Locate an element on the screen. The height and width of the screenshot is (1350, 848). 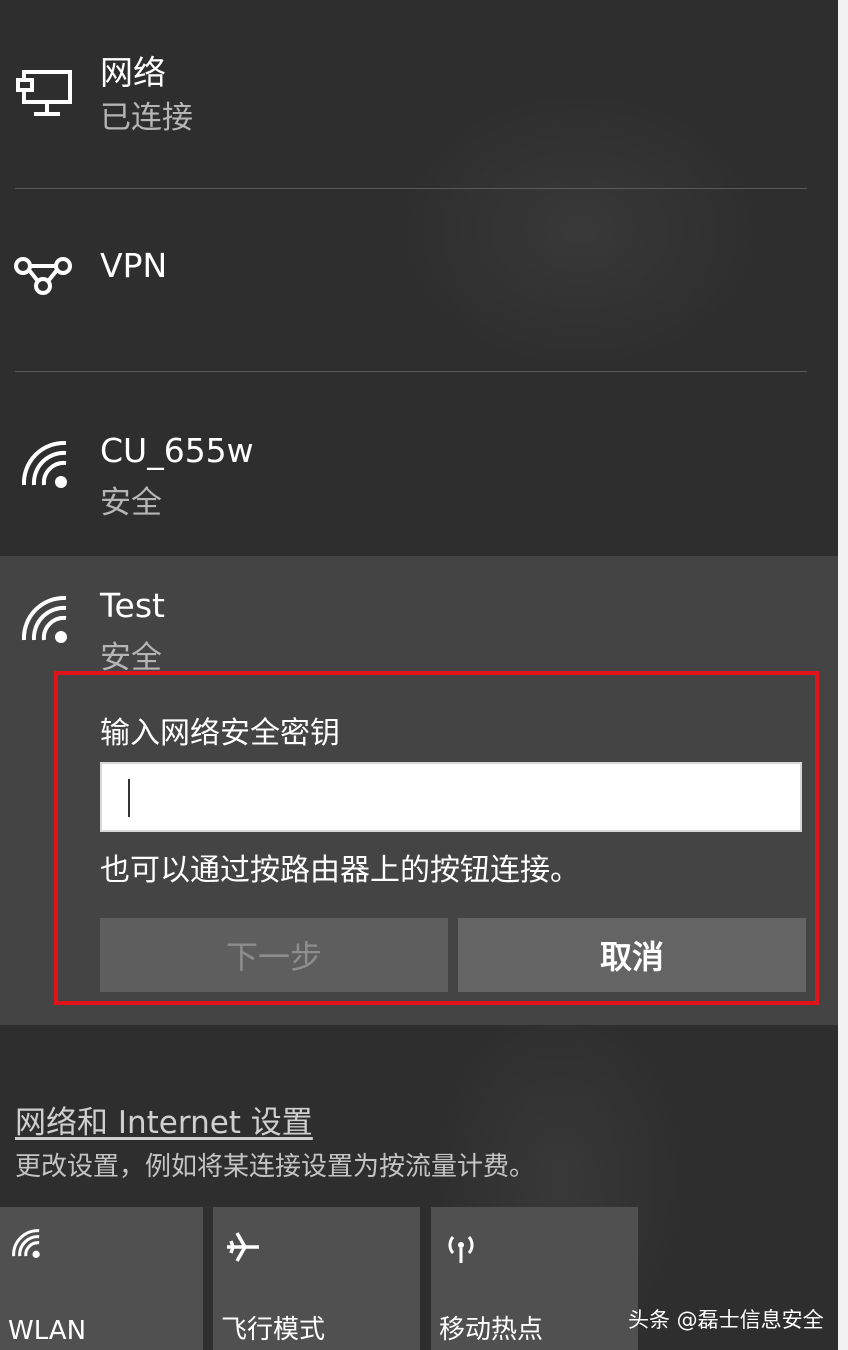
airplane-icon is located at coordinates (243, 1247).